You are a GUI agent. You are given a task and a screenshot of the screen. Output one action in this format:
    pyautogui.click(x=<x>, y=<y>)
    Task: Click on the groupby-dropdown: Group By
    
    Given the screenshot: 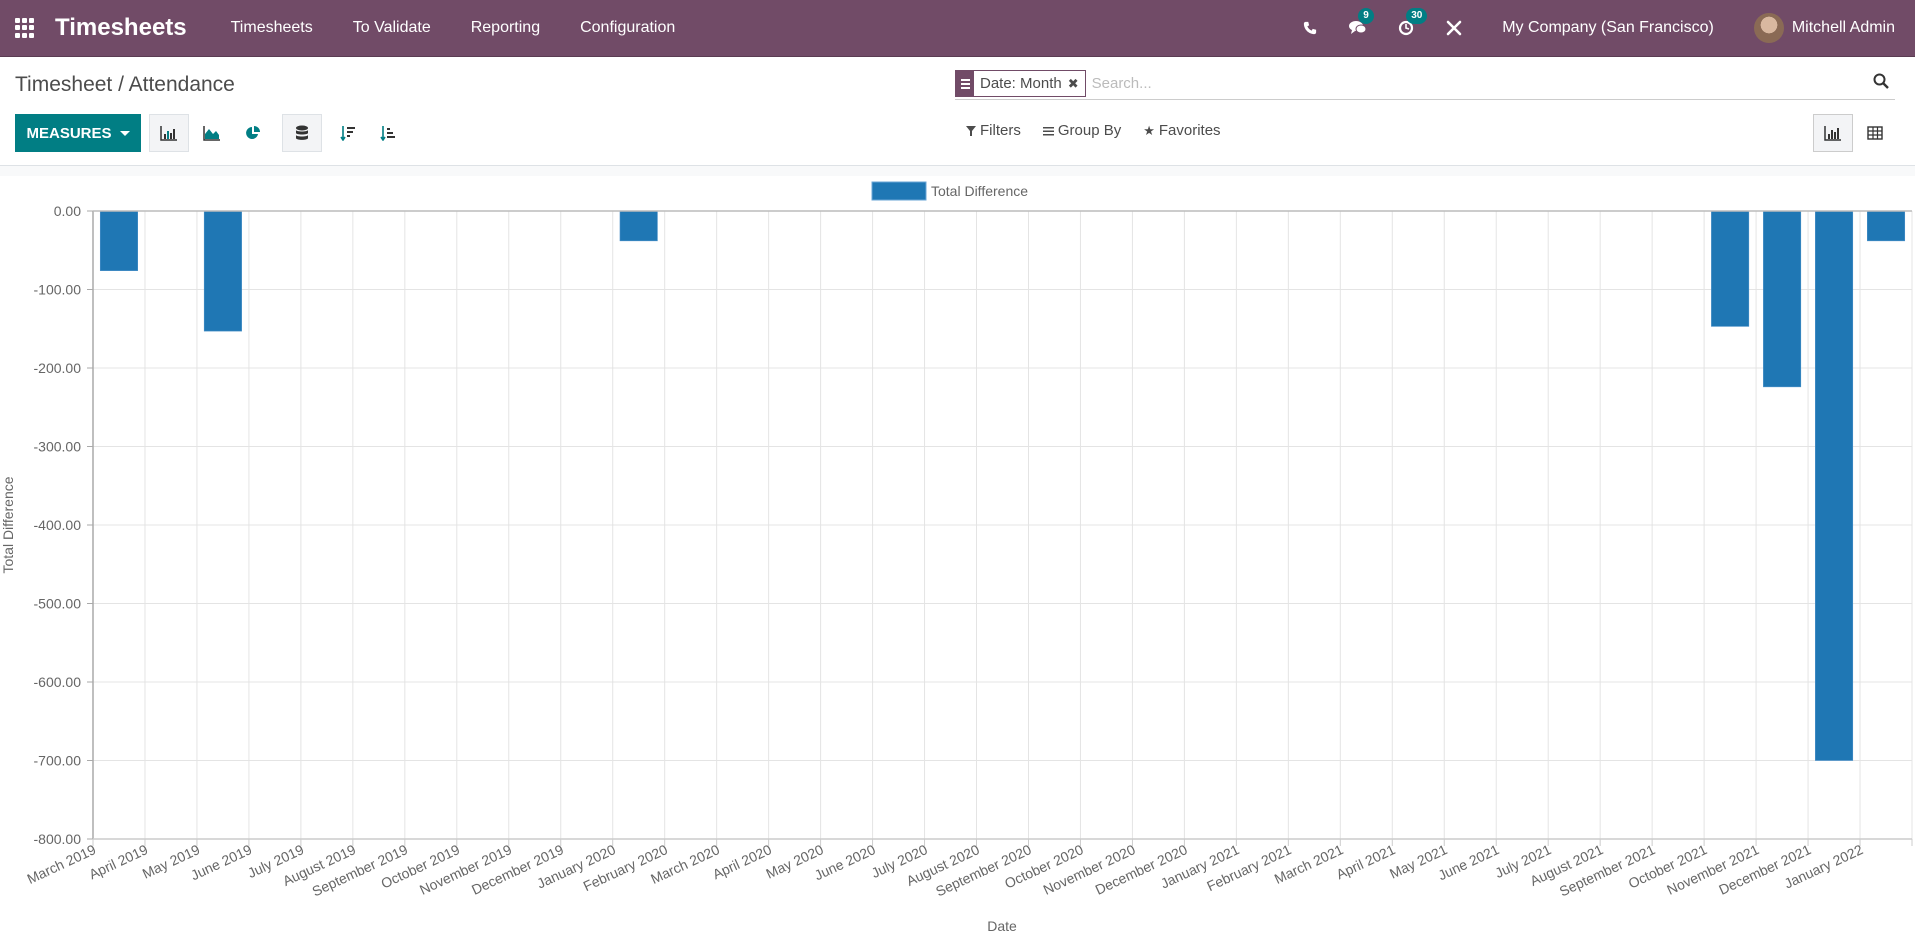 What is the action you would take?
    pyautogui.click(x=1082, y=130)
    